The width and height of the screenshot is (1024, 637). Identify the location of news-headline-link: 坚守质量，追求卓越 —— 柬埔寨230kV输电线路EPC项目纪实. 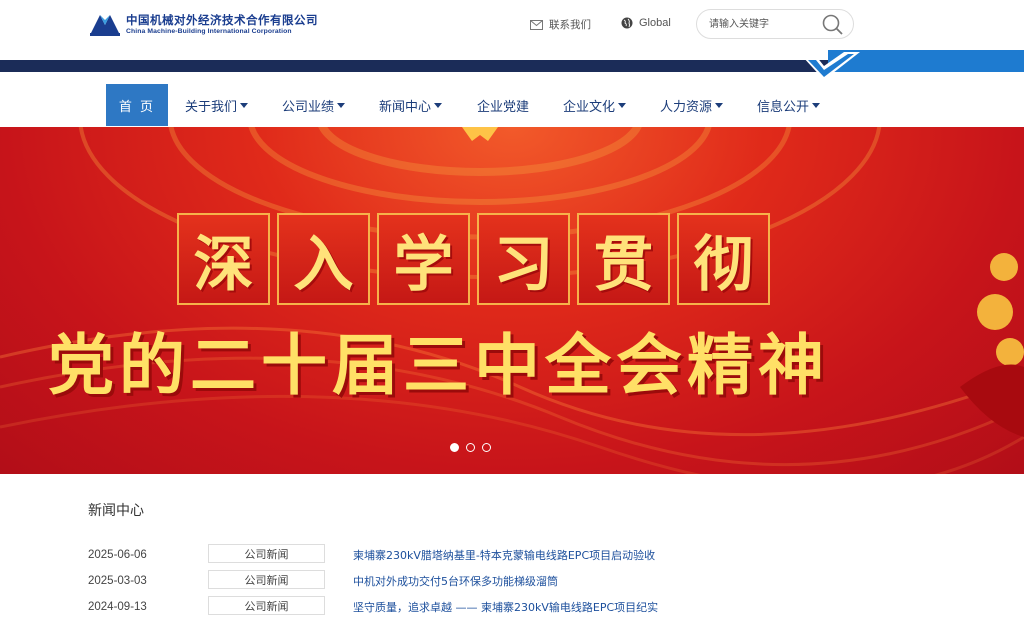
(505, 607).